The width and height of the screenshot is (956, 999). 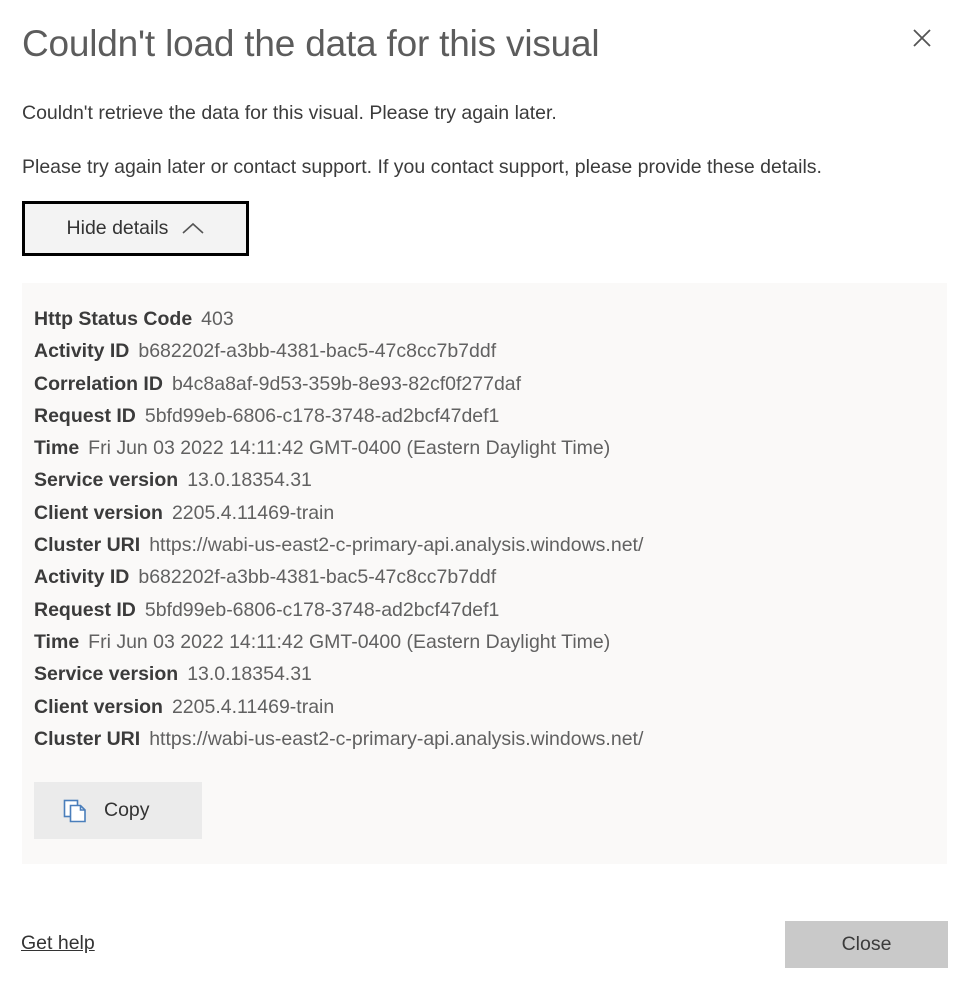 I want to click on copy-button-label: Copy, so click(x=127, y=810).